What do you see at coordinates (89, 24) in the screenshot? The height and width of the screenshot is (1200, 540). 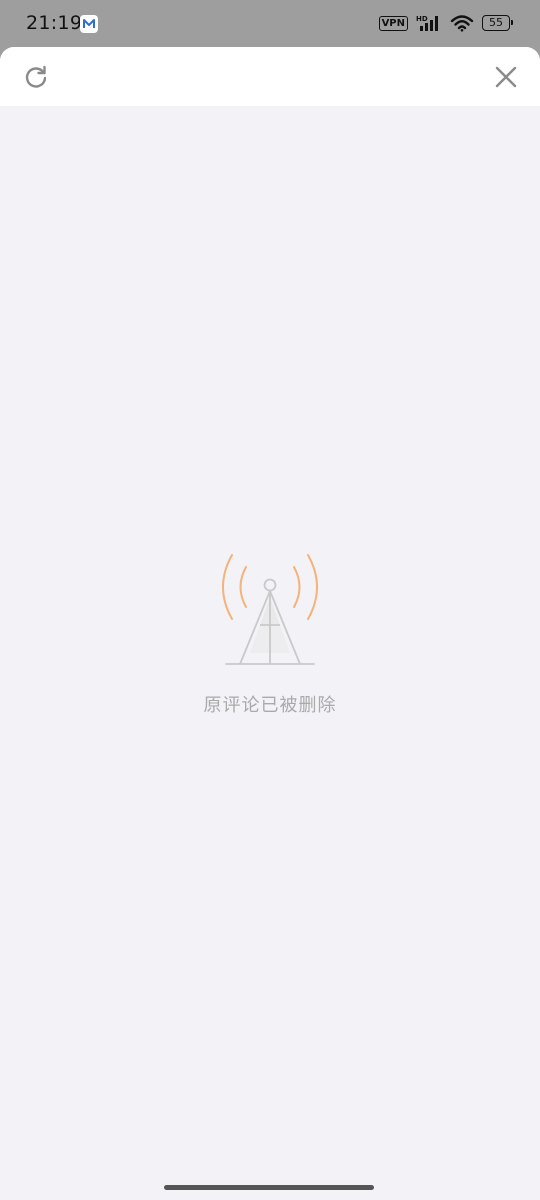 I see `mail-app-icon` at bounding box center [89, 24].